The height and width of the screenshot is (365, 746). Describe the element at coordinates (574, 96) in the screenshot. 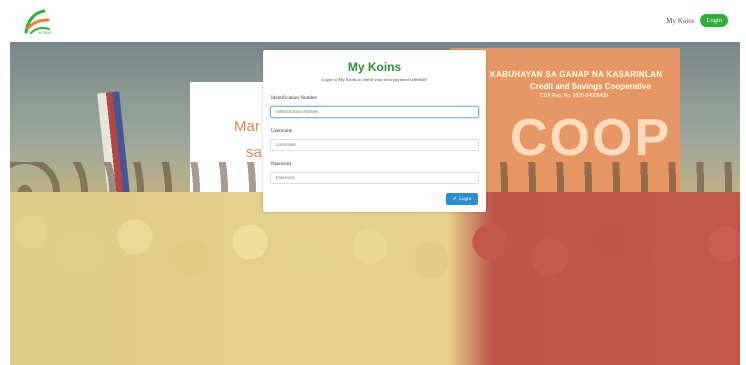

I see `coop-banner-line-3: CDA Reg. No. 9520-04008499` at that location.